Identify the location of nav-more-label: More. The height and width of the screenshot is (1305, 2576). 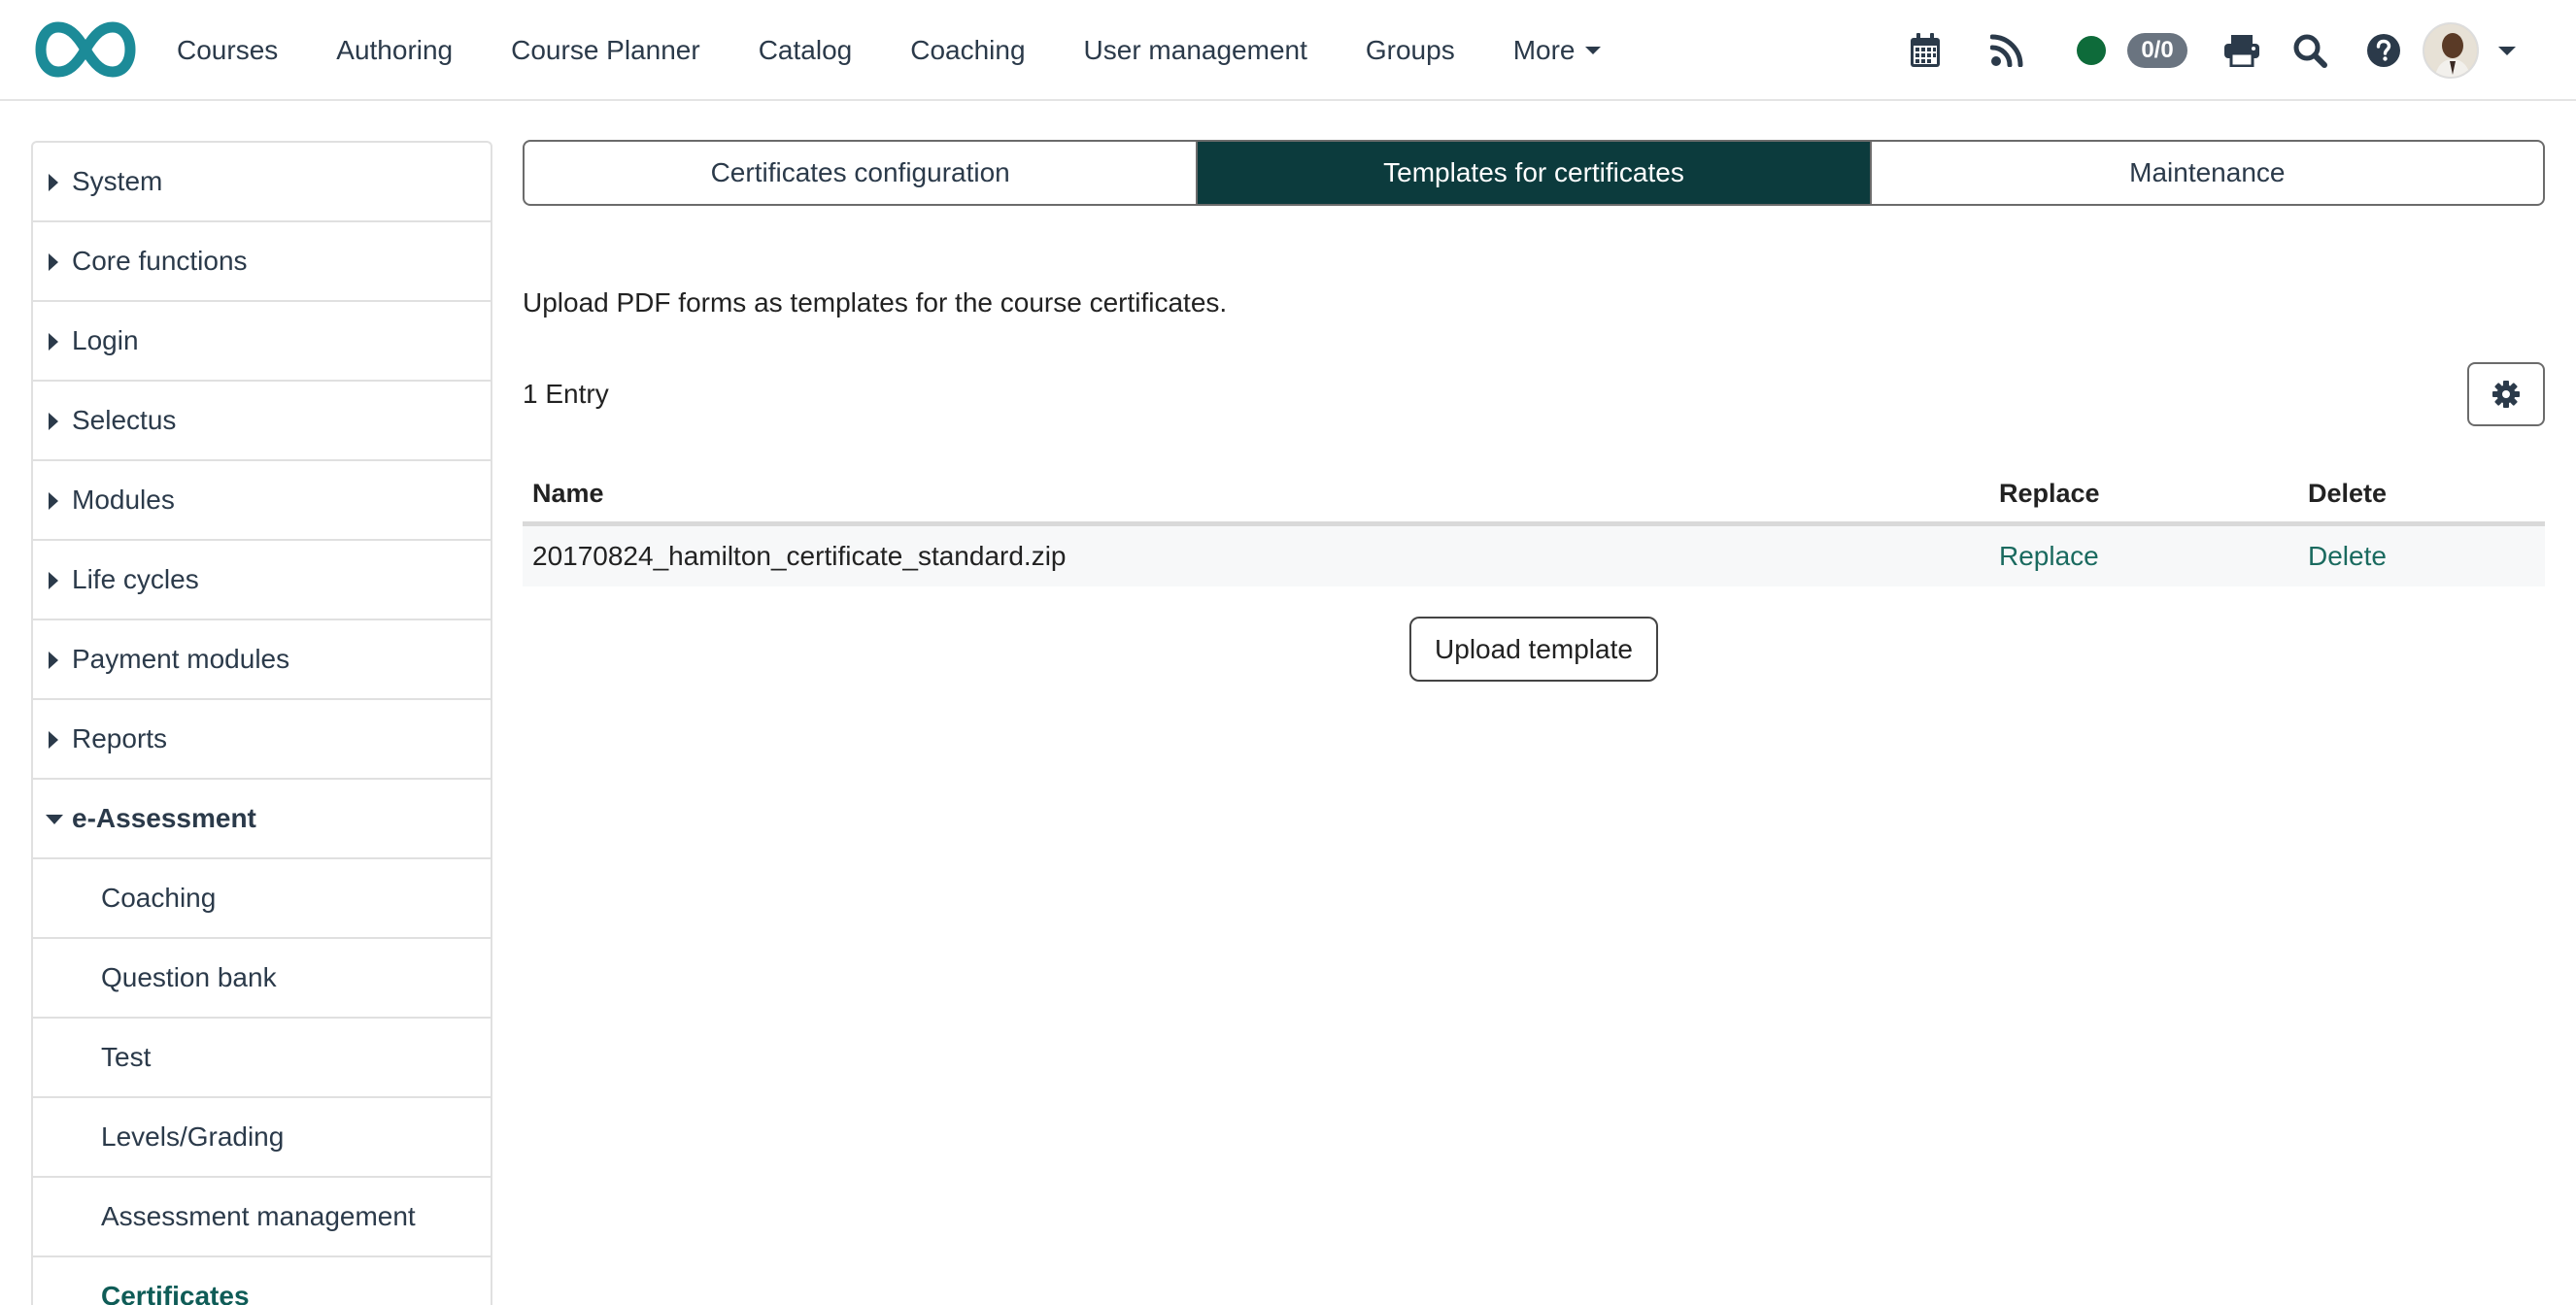
(1544, 50).